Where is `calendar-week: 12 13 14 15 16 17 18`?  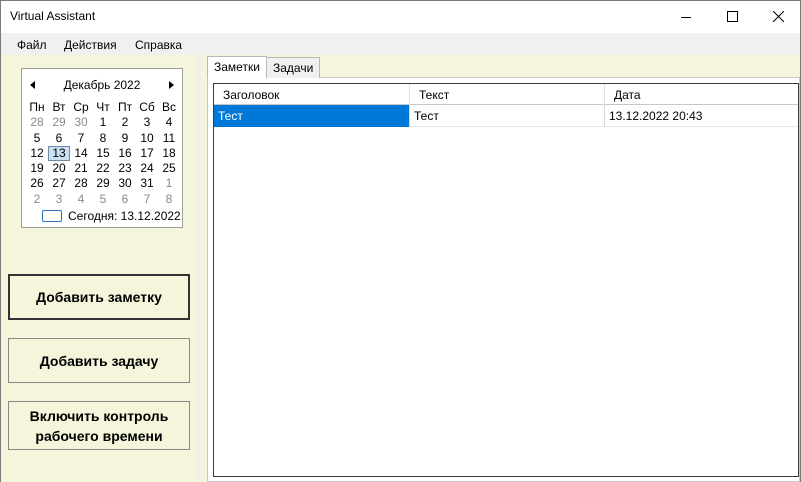
calendar-week: 12 13 14 15 16 17 18 is located at coordinates (103, 153).